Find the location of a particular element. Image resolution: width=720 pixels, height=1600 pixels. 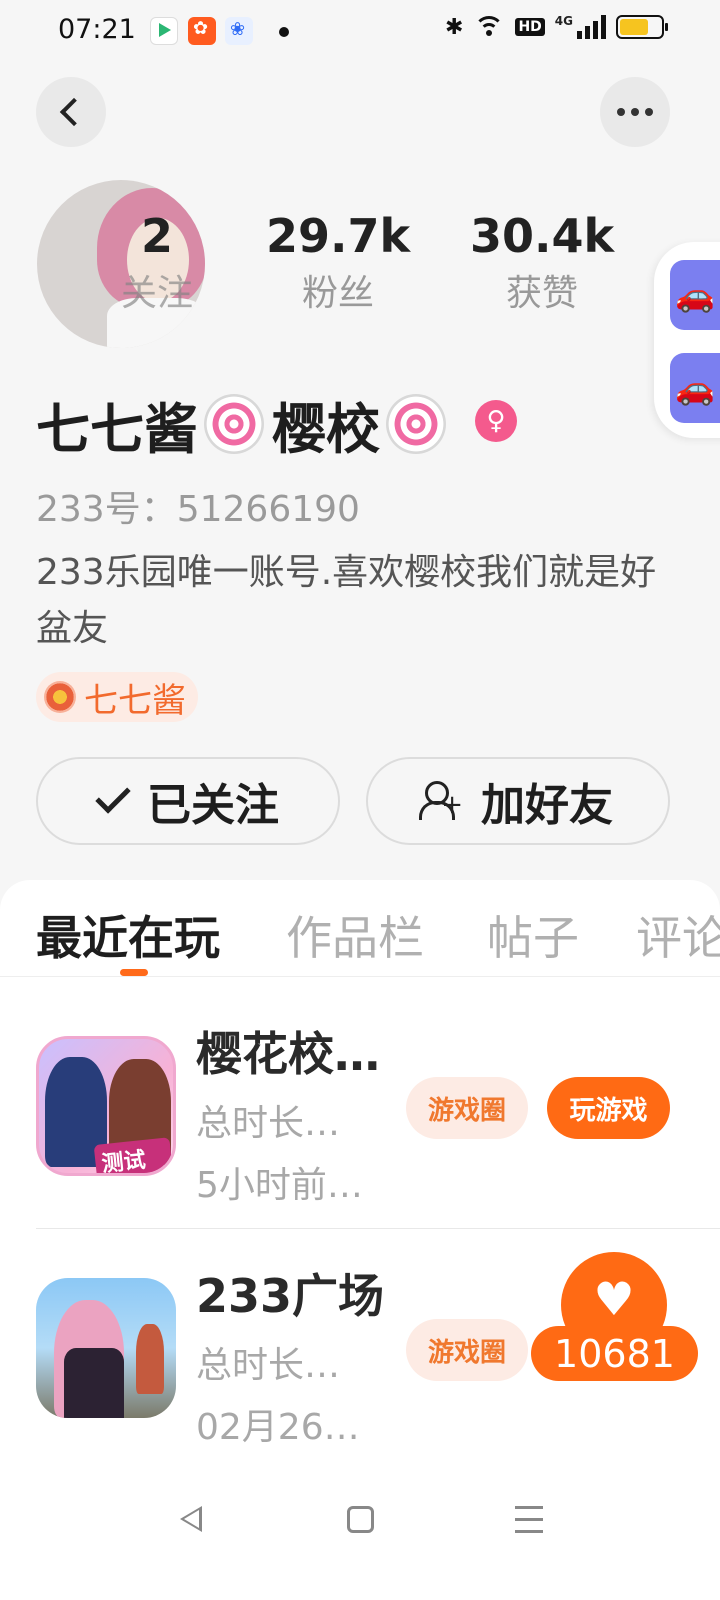

followed-label: 已关注 is located at coordinates (213, 805).